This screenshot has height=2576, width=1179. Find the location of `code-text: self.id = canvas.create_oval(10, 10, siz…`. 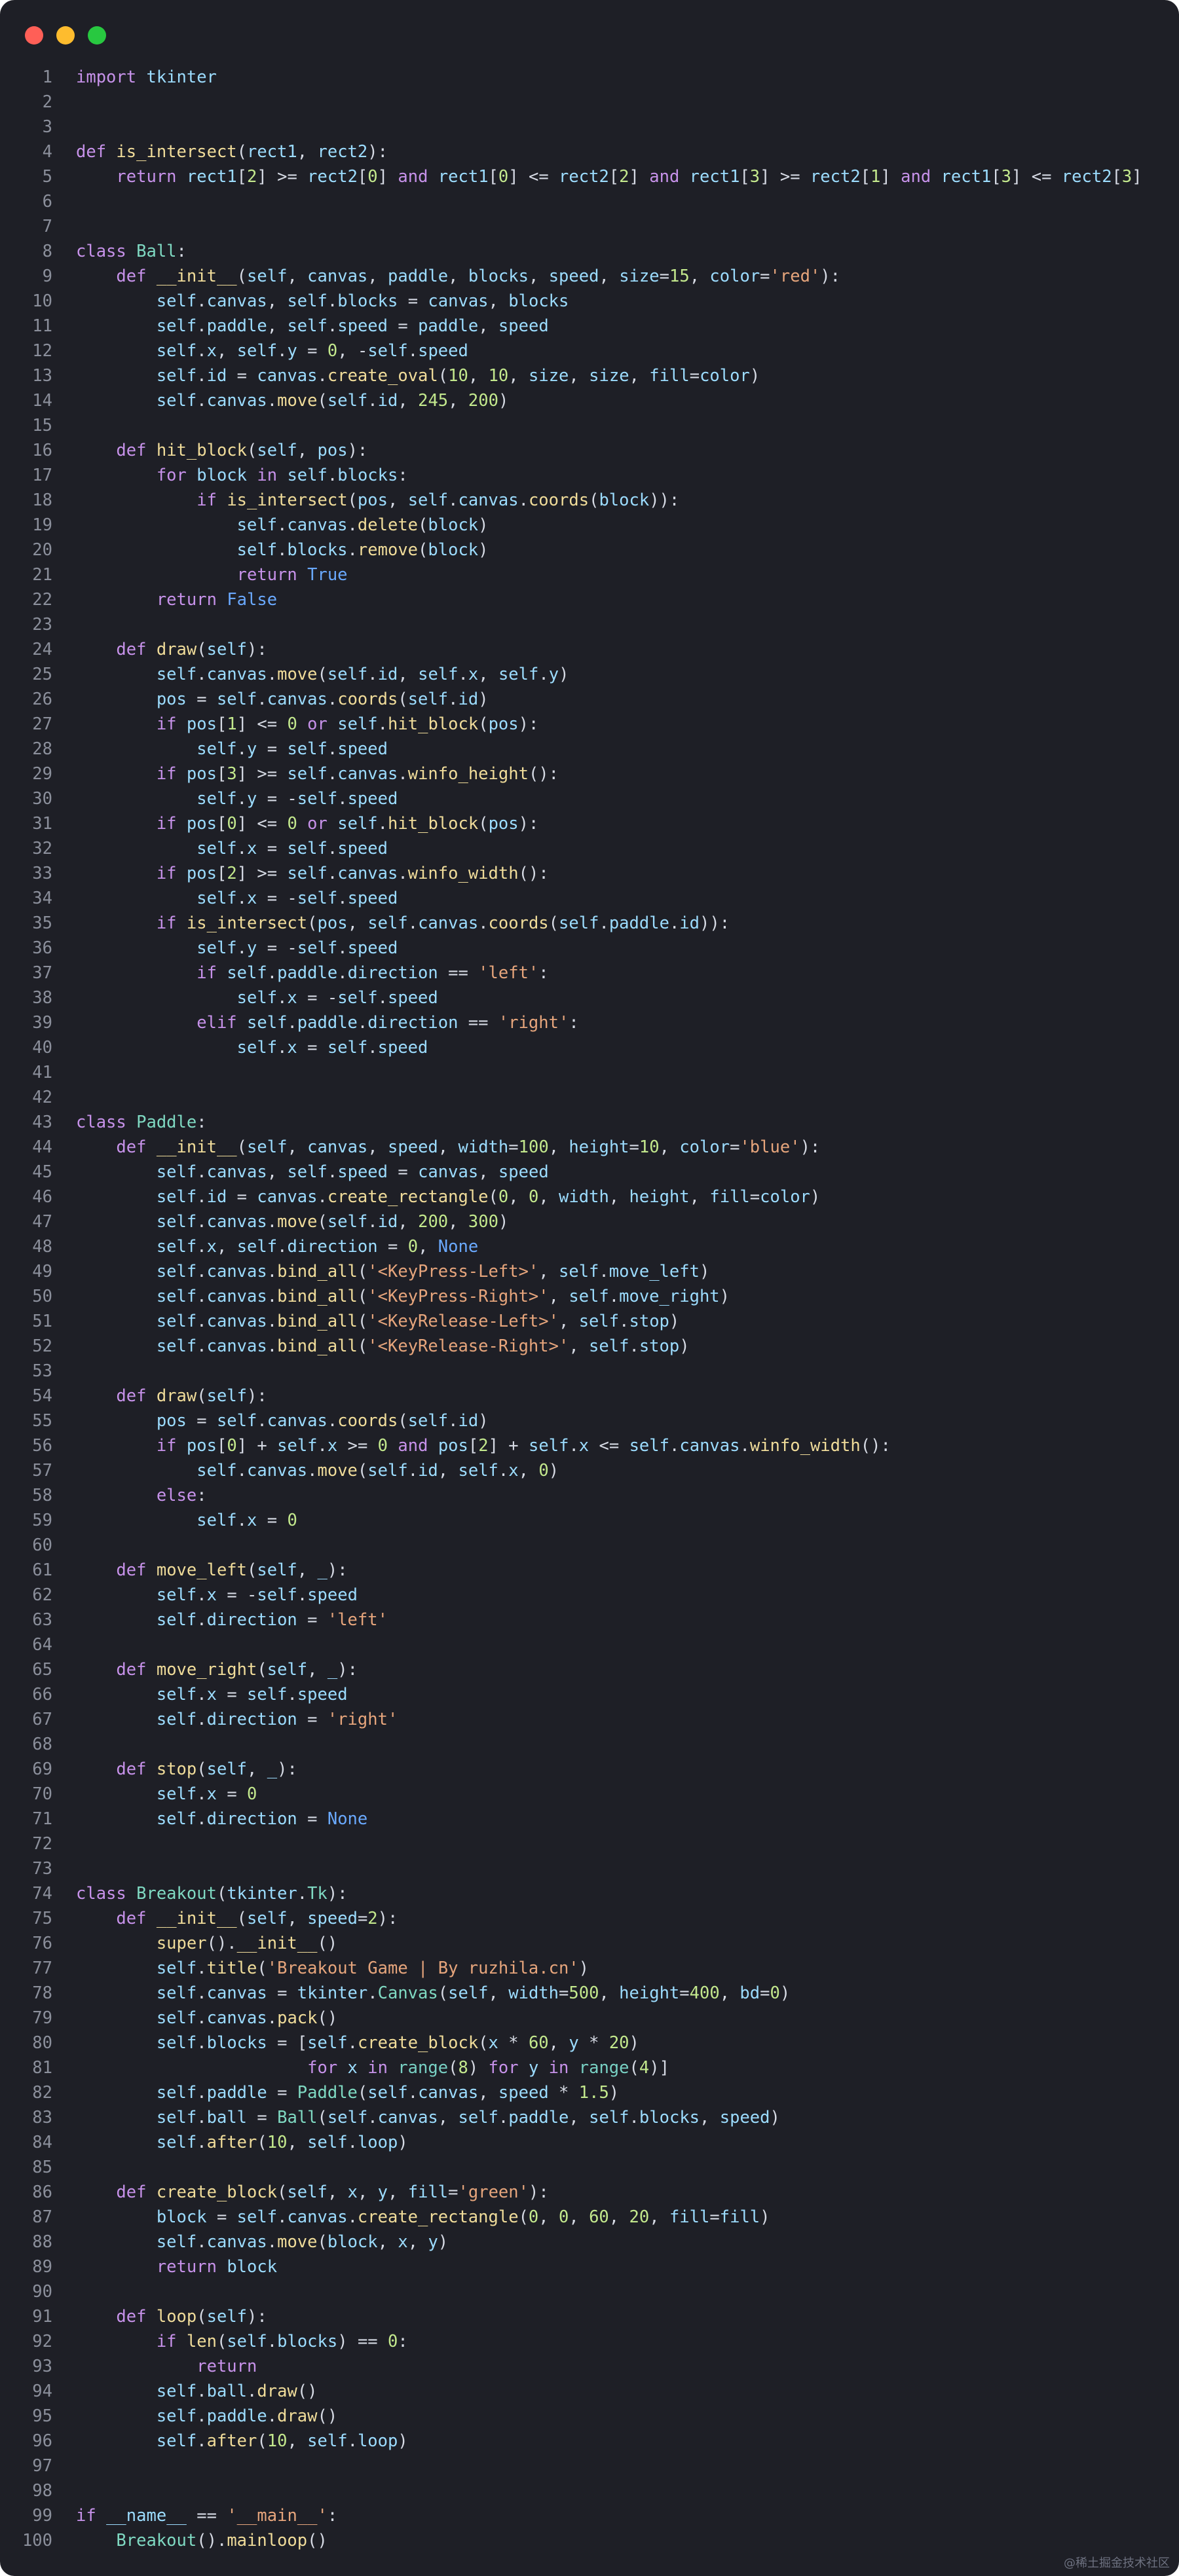

code-text: self.id = canvas.create_oval(10, 10, siz… is located at coordinates (418, 375).